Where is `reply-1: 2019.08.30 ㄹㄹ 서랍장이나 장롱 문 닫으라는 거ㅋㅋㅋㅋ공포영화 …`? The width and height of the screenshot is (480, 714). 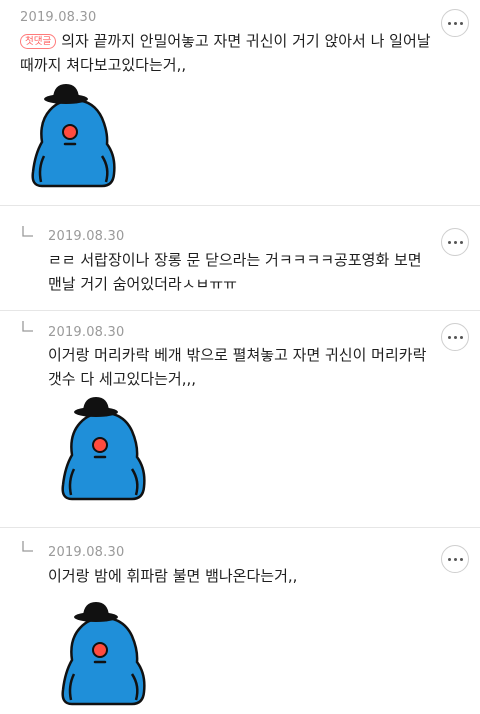
reply-1: 2019.08.30 ㄹㄹ 서랍장이나 장롱 문 닫으라는 거ㅋㅋㅋㅋ공포영화 … is located at coordinates (240, 258).